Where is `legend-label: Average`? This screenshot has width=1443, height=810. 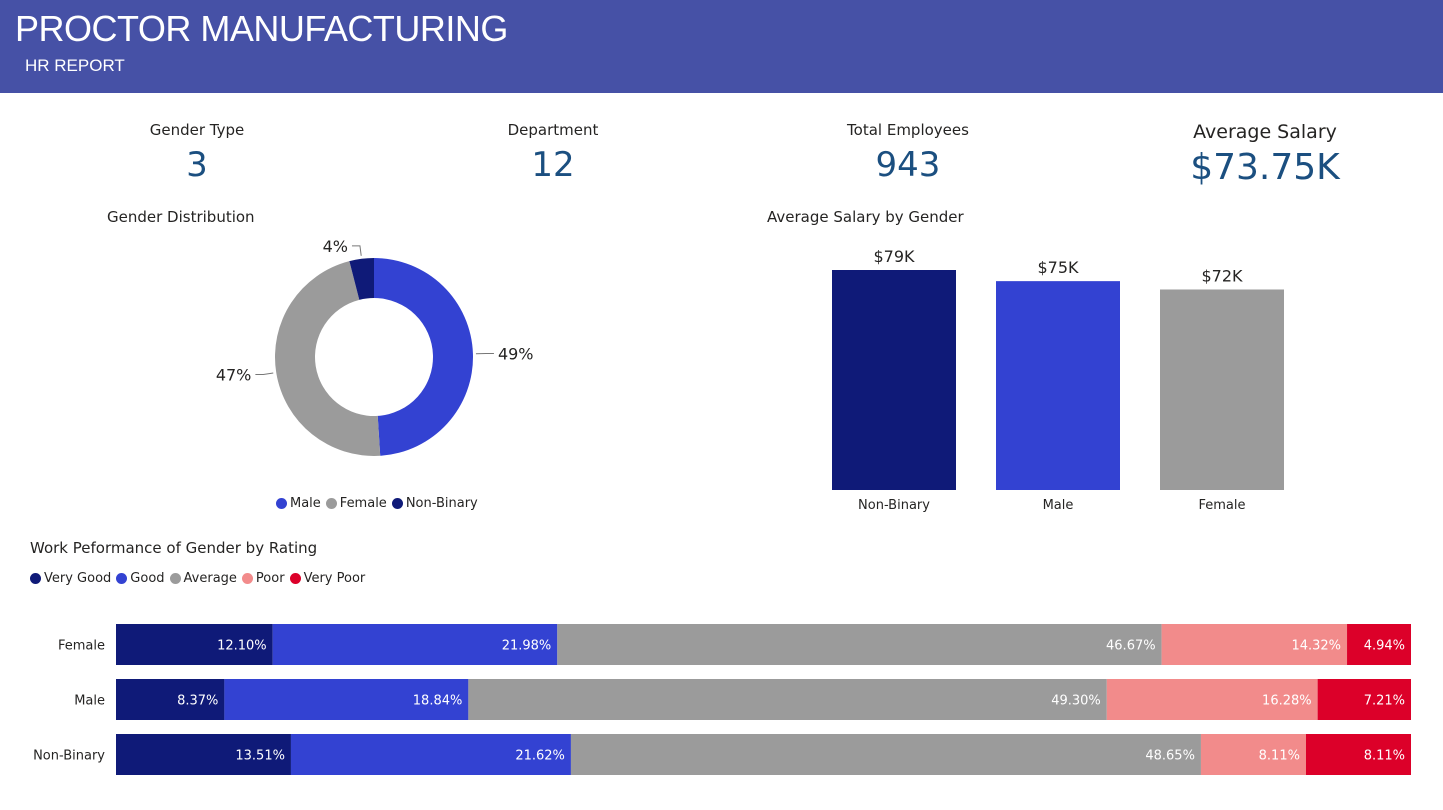 legend-label: Average is located at coordinates (210, 578).